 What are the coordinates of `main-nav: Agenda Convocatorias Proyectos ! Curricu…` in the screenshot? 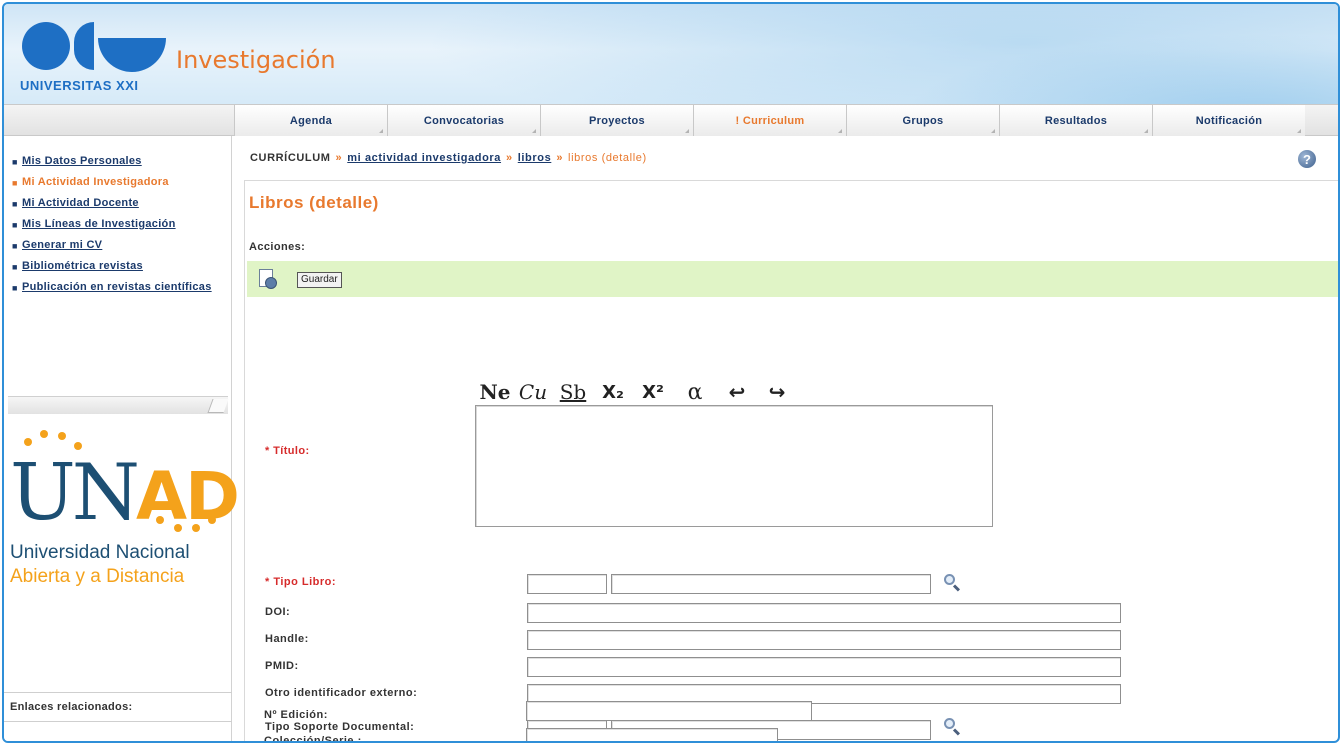 It's located at (671, 120).